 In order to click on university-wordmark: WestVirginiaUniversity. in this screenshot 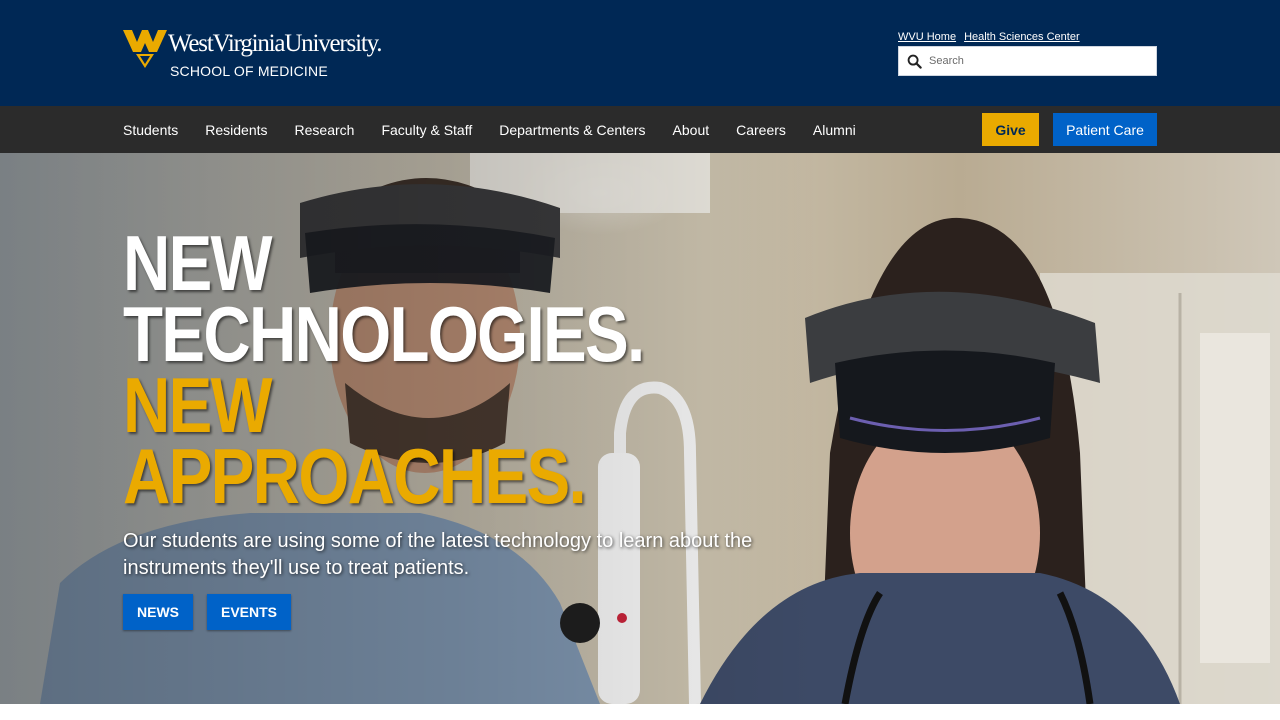, I will do `click(275, 43)`.